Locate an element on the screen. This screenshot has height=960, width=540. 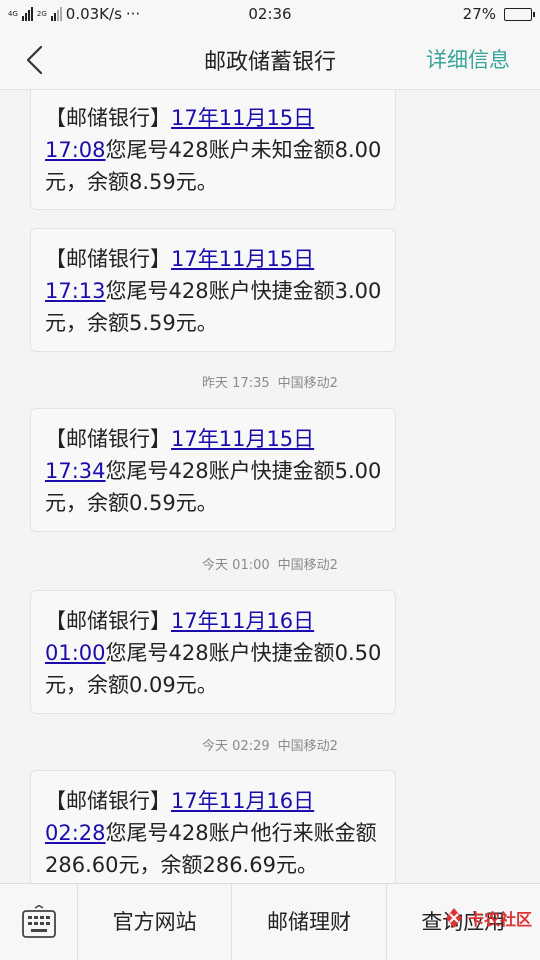
signal-icon is located at coordinates (27, 14).